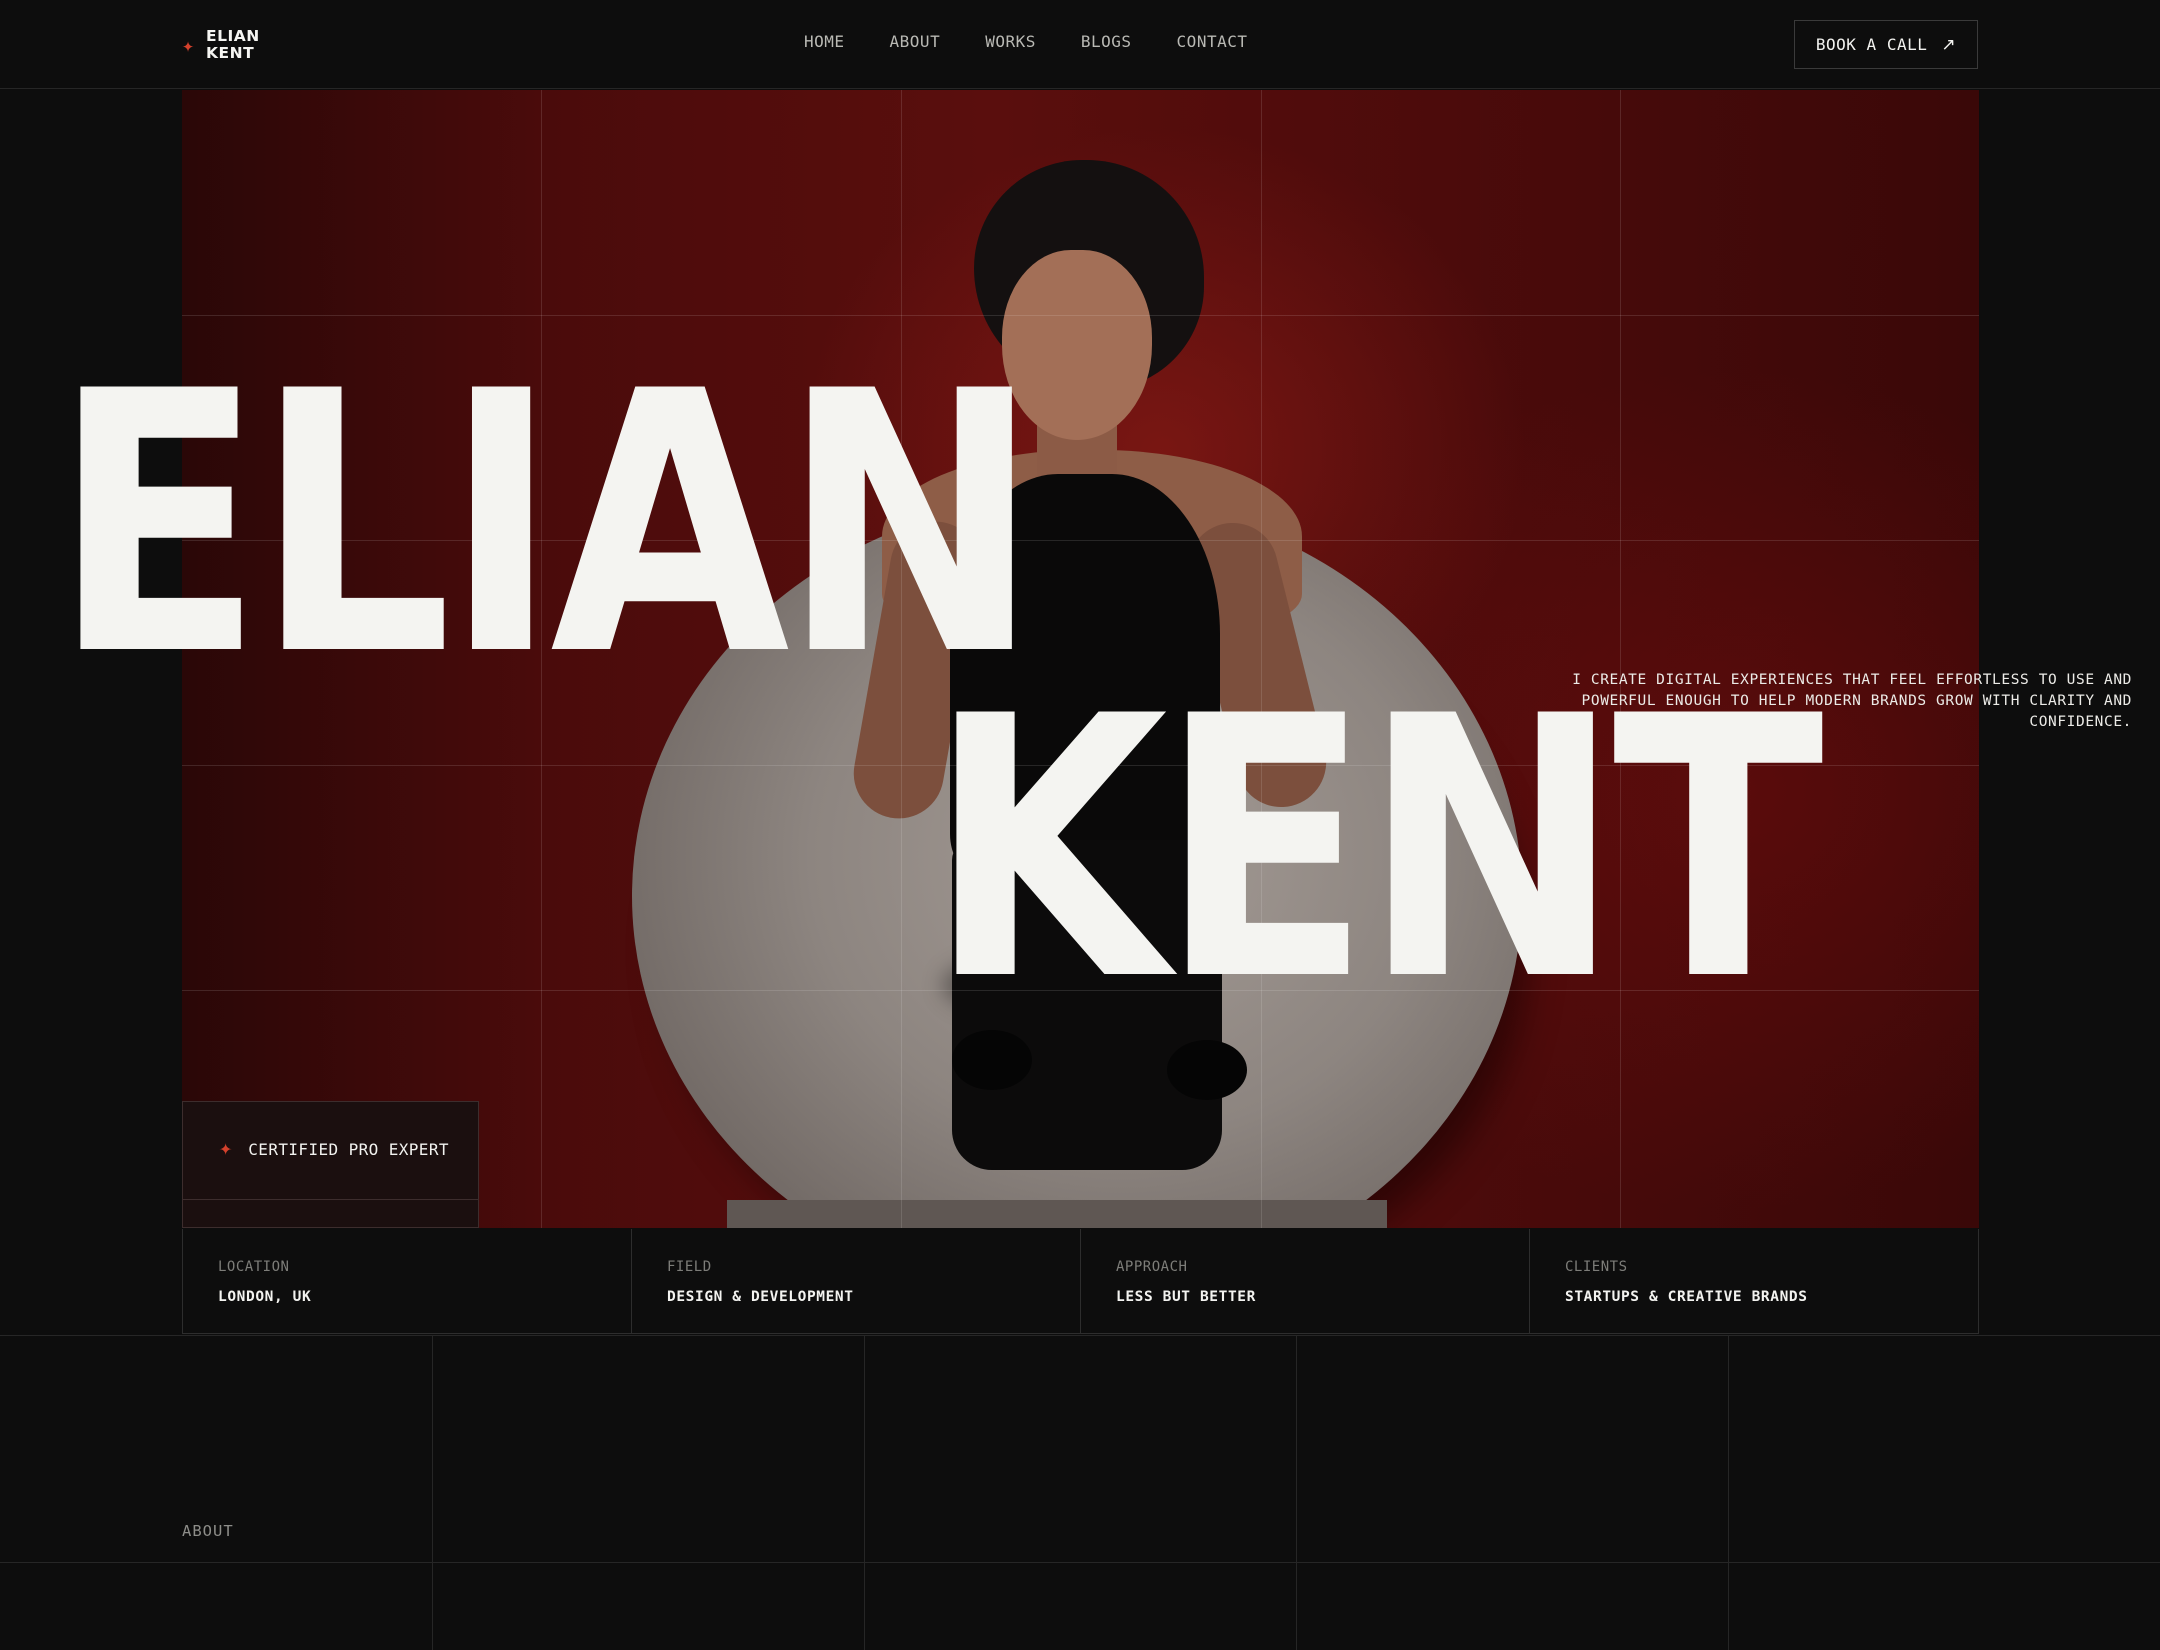 This screenshot has width=2160, height=1650. What do you see at coordinates (330, 1164) in the screenshot?
I see `certified-badge: ✦ CERTIFIED PRO EXPERT` at bounding box center [330, 1164].